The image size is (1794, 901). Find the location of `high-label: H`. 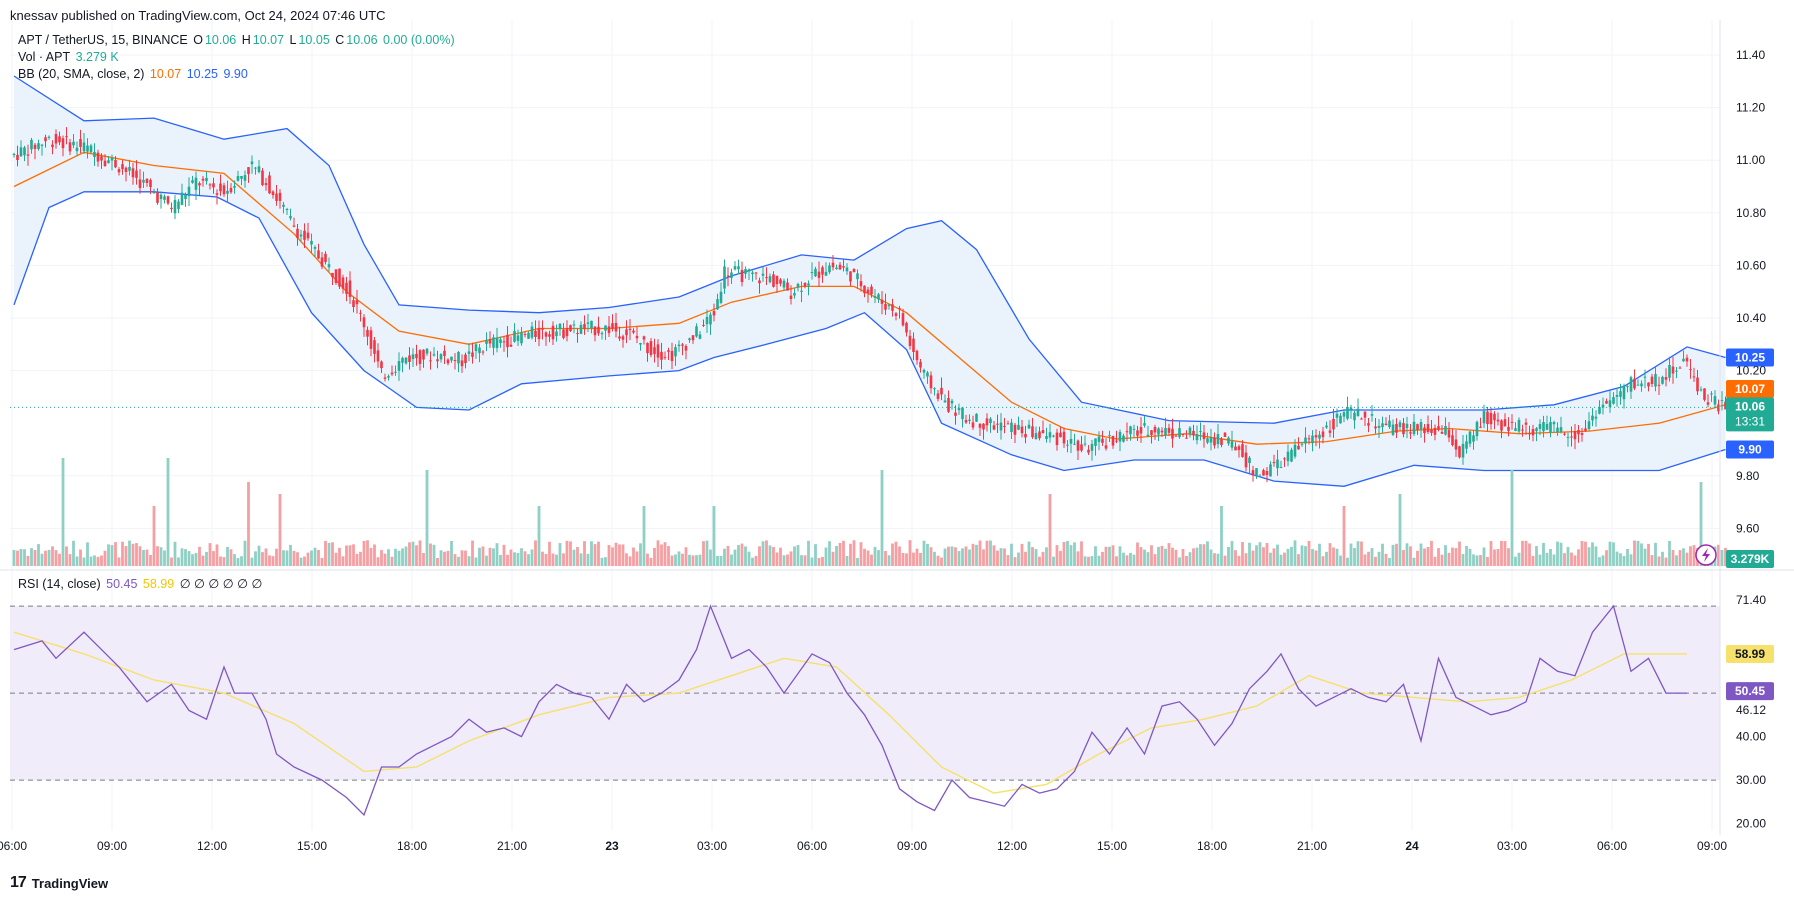

high-label: H is located at coordinates (246, 40).